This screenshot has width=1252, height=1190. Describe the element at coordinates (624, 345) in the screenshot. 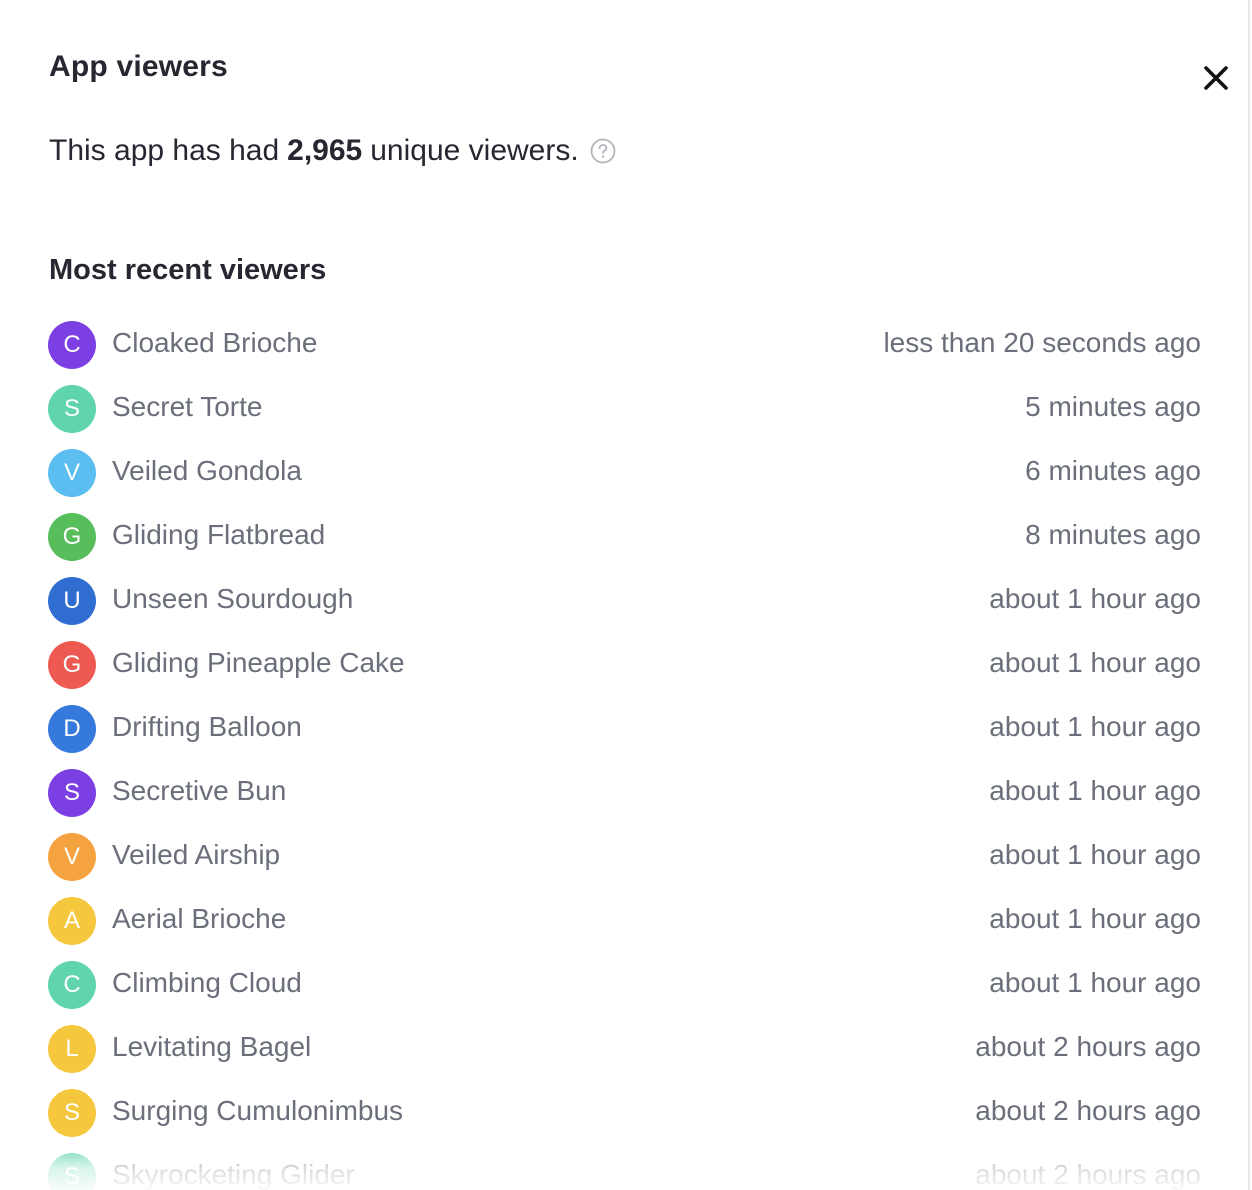

I see `viewer-row: C Cloaked Brioche less than 20 seconds ago` at that location.